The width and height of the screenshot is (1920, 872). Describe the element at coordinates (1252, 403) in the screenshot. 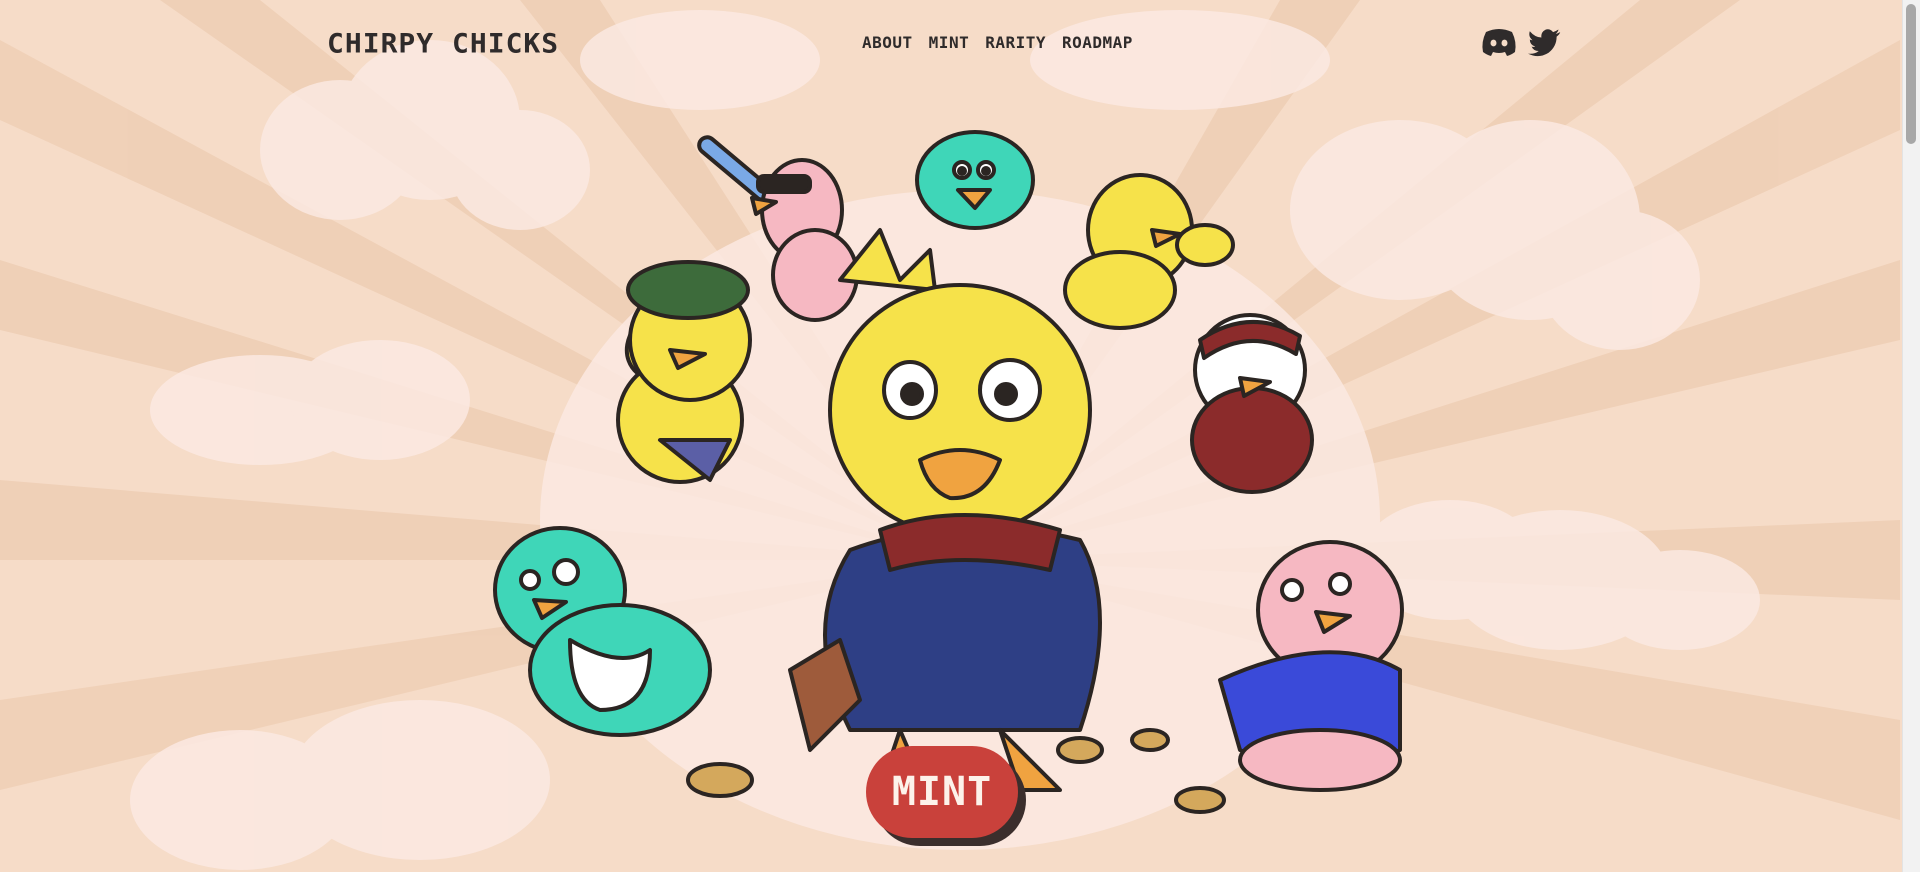

I see `white-headband-chick` at that location.